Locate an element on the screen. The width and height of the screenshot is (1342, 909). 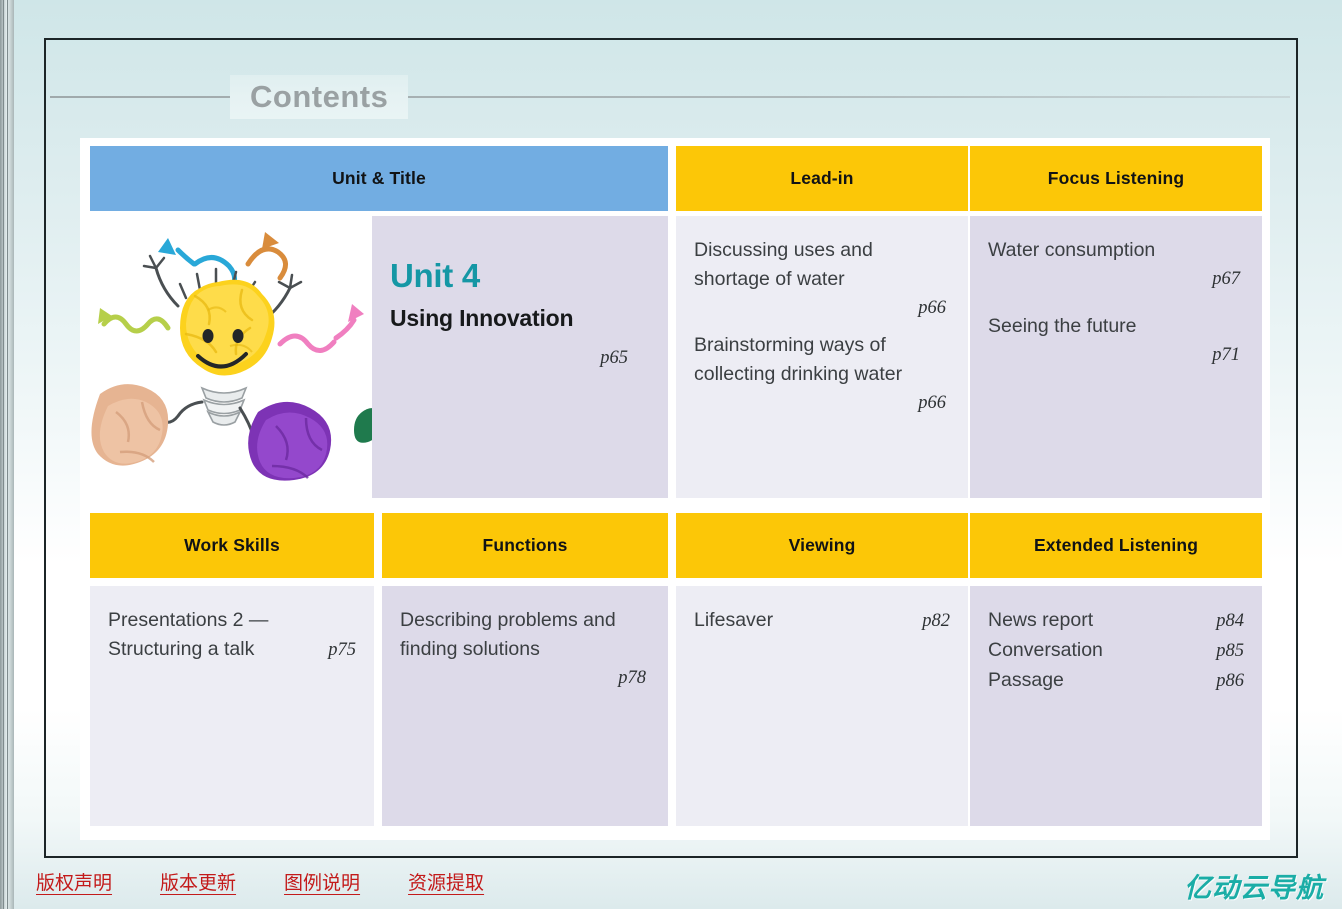
extended-listening-entry-text: Conversation is located at coordinates (1045, 650).